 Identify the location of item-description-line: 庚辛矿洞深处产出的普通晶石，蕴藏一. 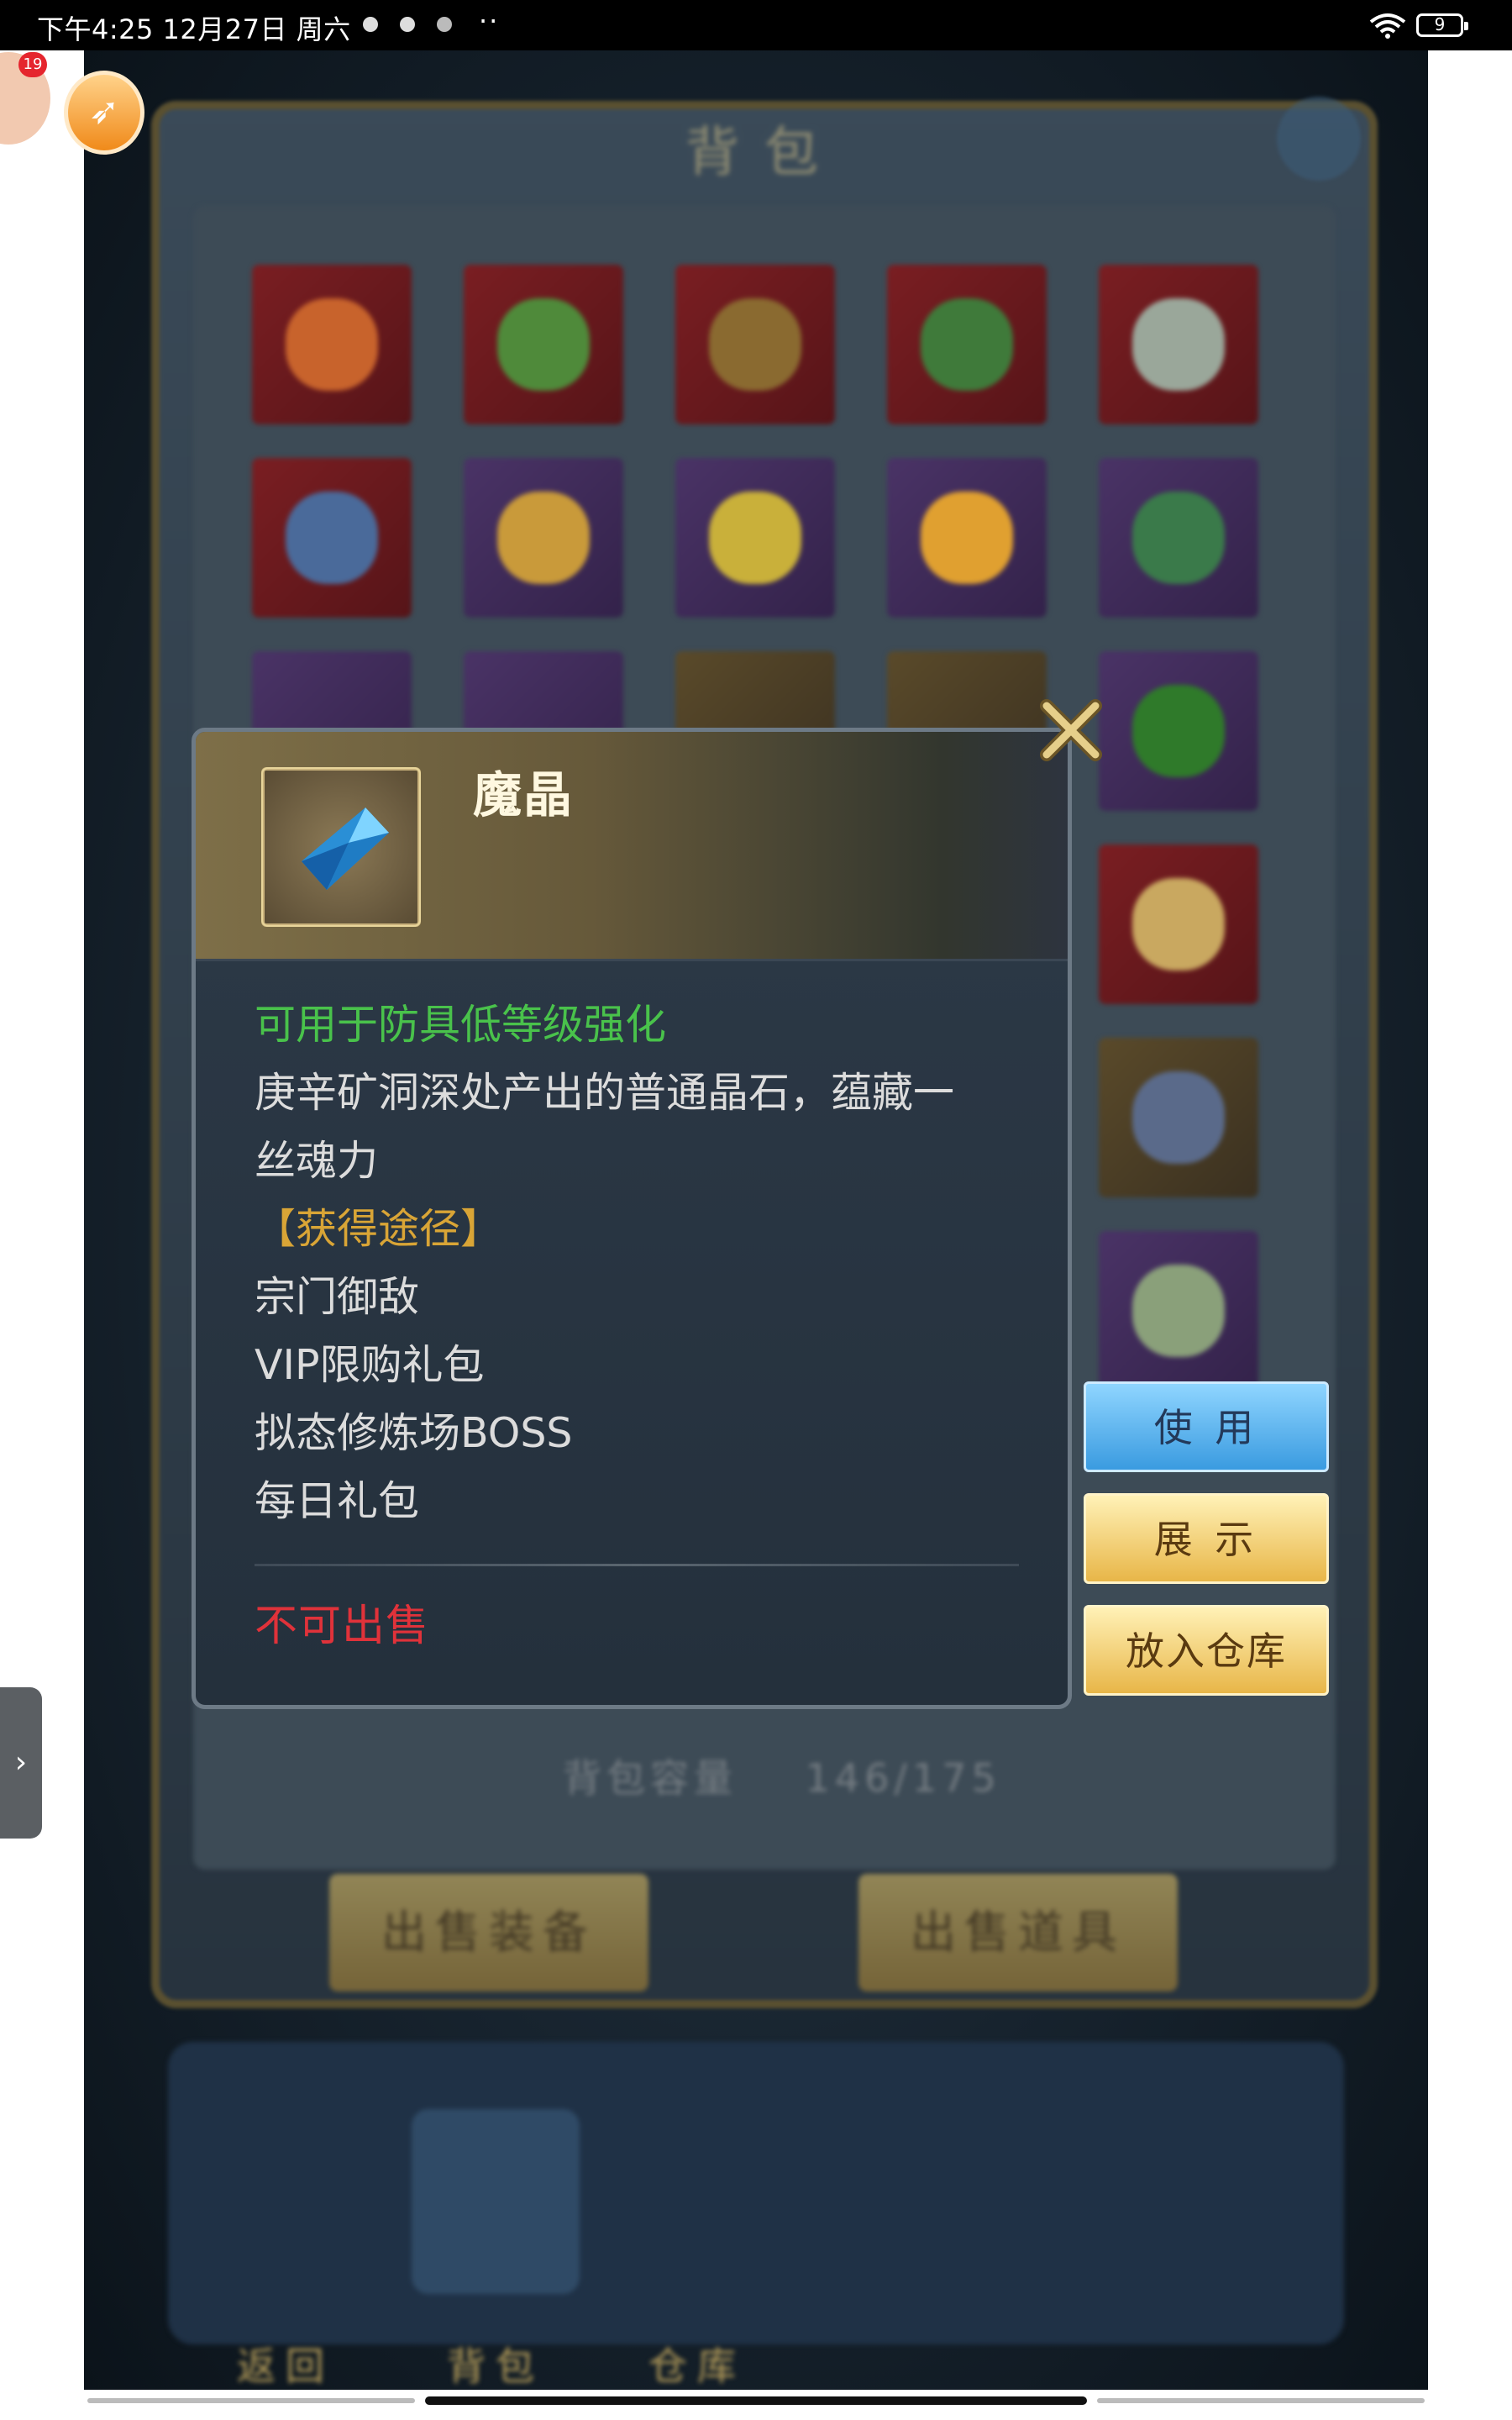
(605, 1093).